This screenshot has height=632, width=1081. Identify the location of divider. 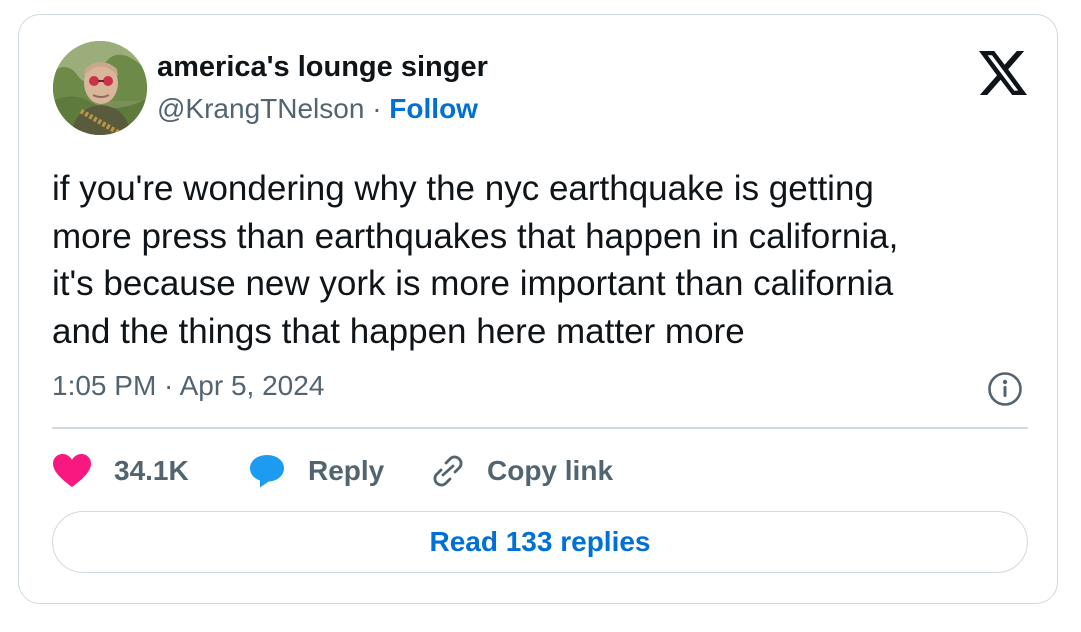
(540, 428).